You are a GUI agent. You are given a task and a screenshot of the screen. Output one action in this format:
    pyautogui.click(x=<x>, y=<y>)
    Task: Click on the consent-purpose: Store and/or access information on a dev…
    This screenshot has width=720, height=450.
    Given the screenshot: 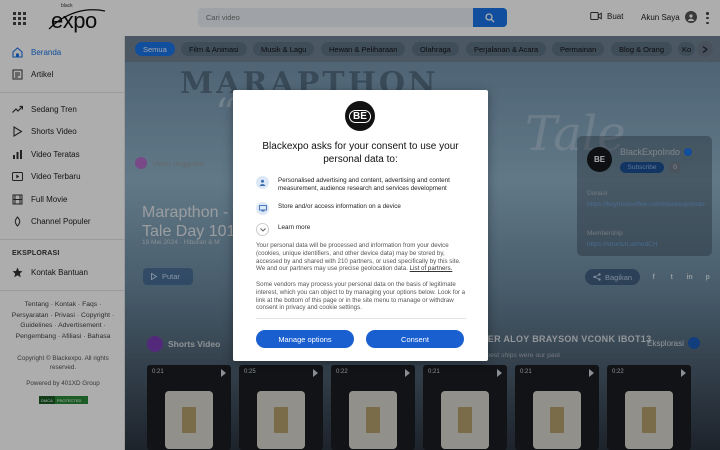 What is the action you would take?
    pyautogui.click(x=361, y=208)
    